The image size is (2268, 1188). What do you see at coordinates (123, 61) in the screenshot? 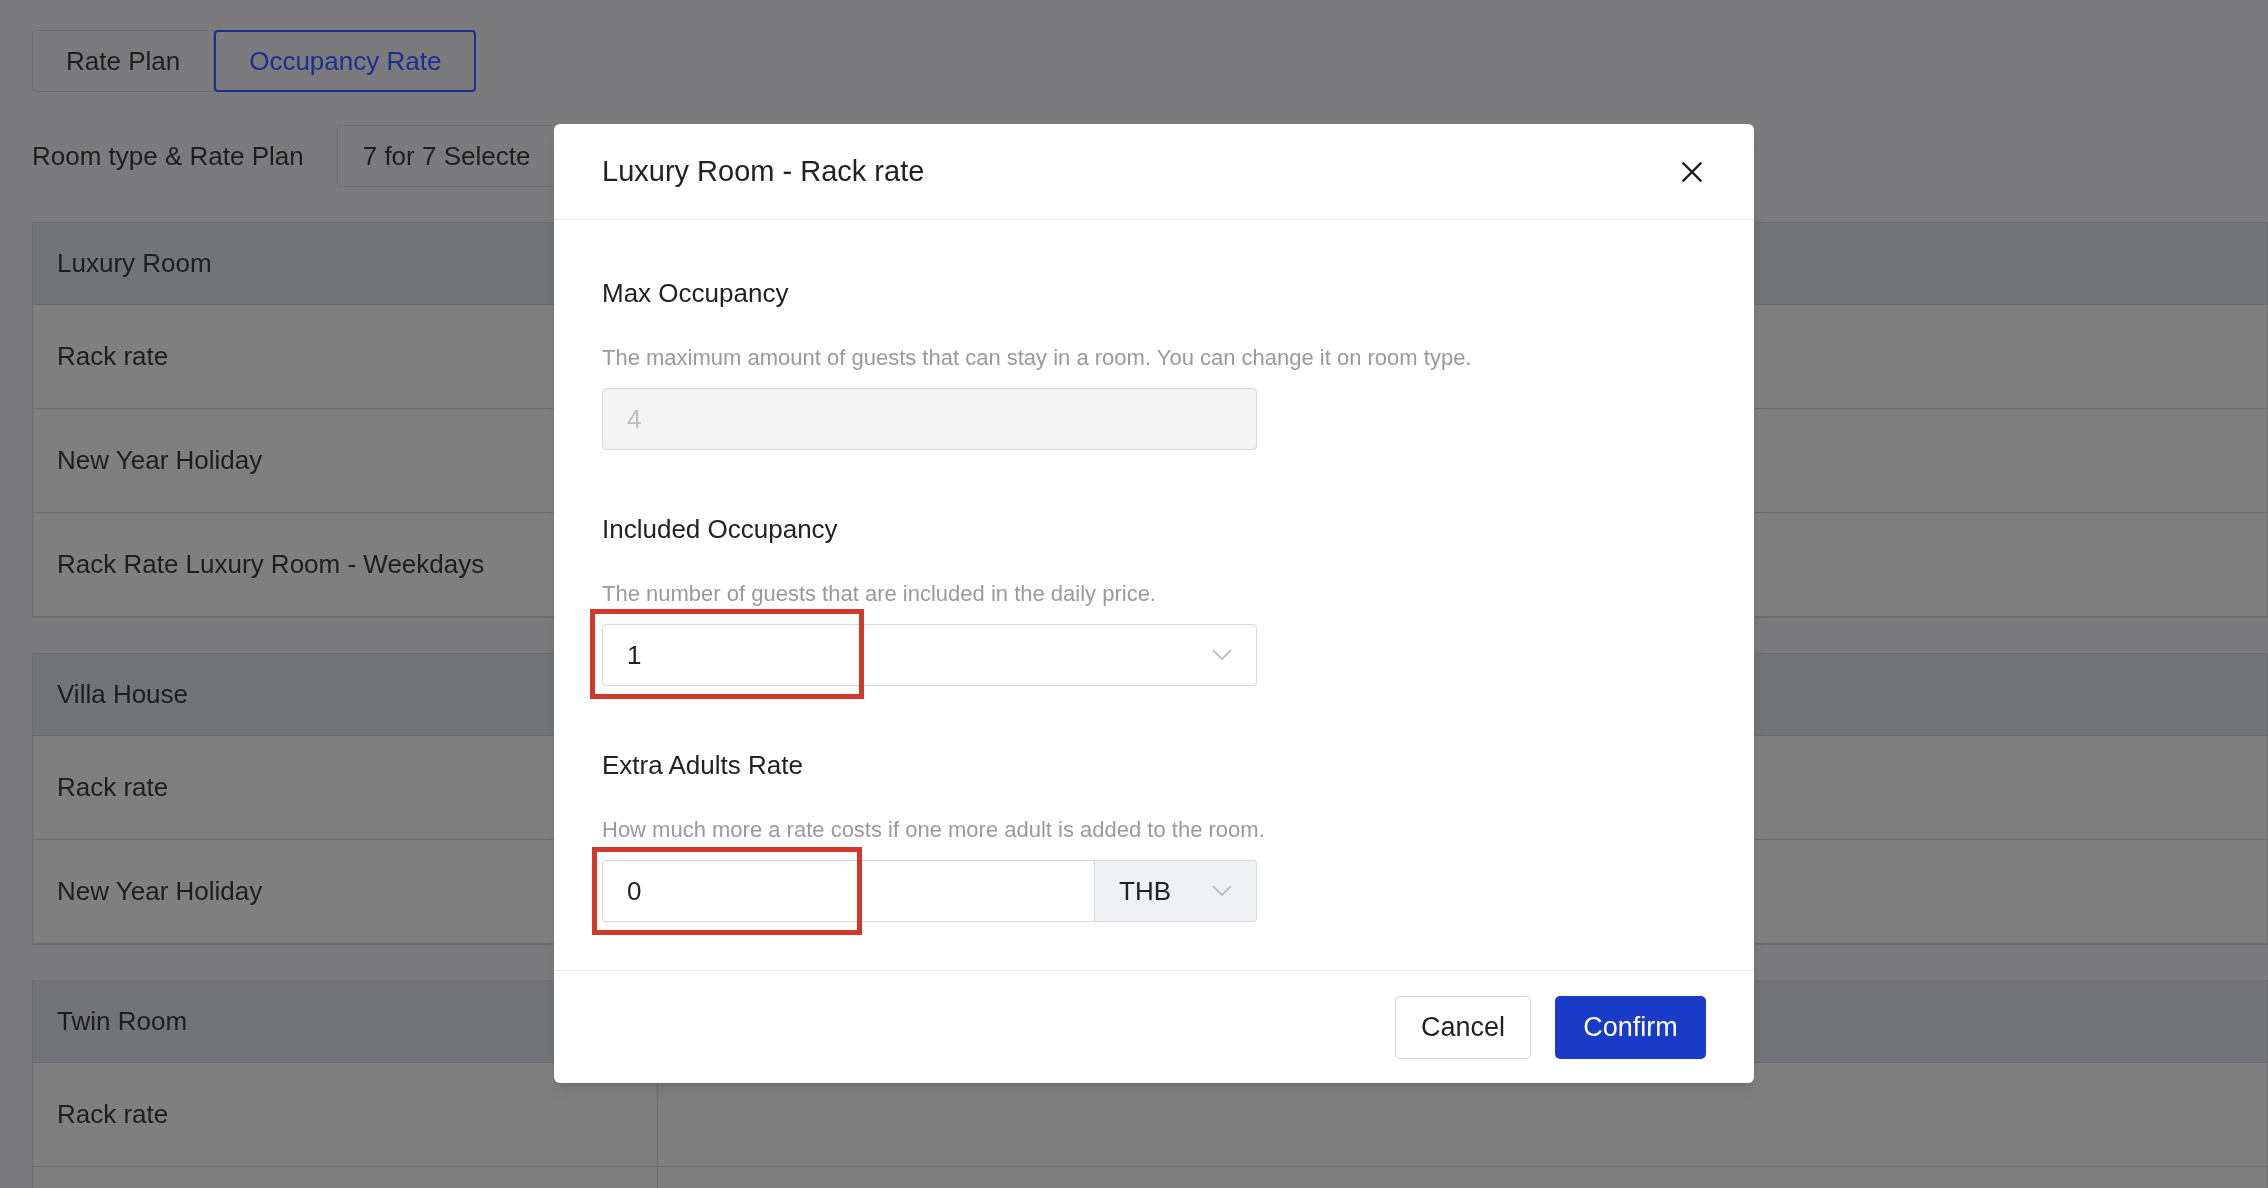
I see `tab: Rate Plan` at bounding box center [123, 61].